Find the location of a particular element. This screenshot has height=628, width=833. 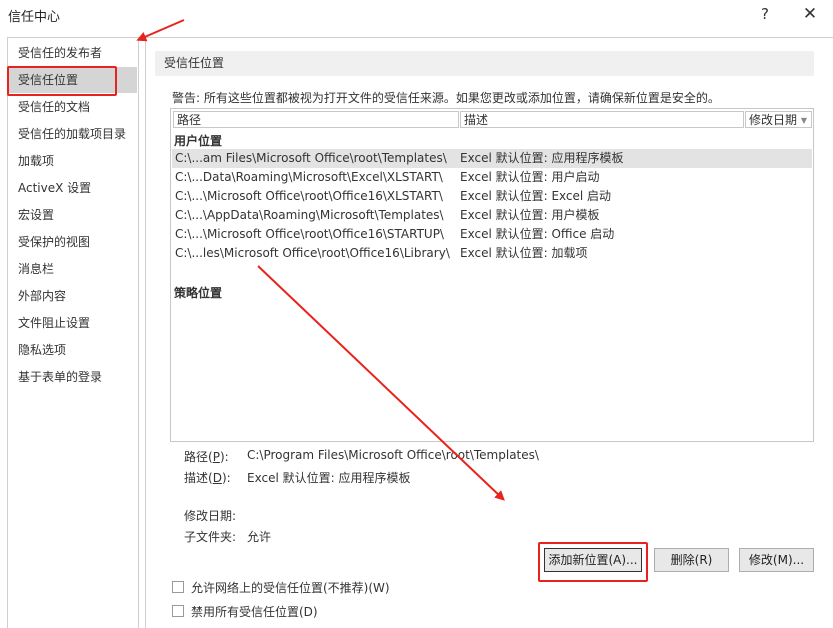

arrow-to-add-button is located at coordinates (381, 383).